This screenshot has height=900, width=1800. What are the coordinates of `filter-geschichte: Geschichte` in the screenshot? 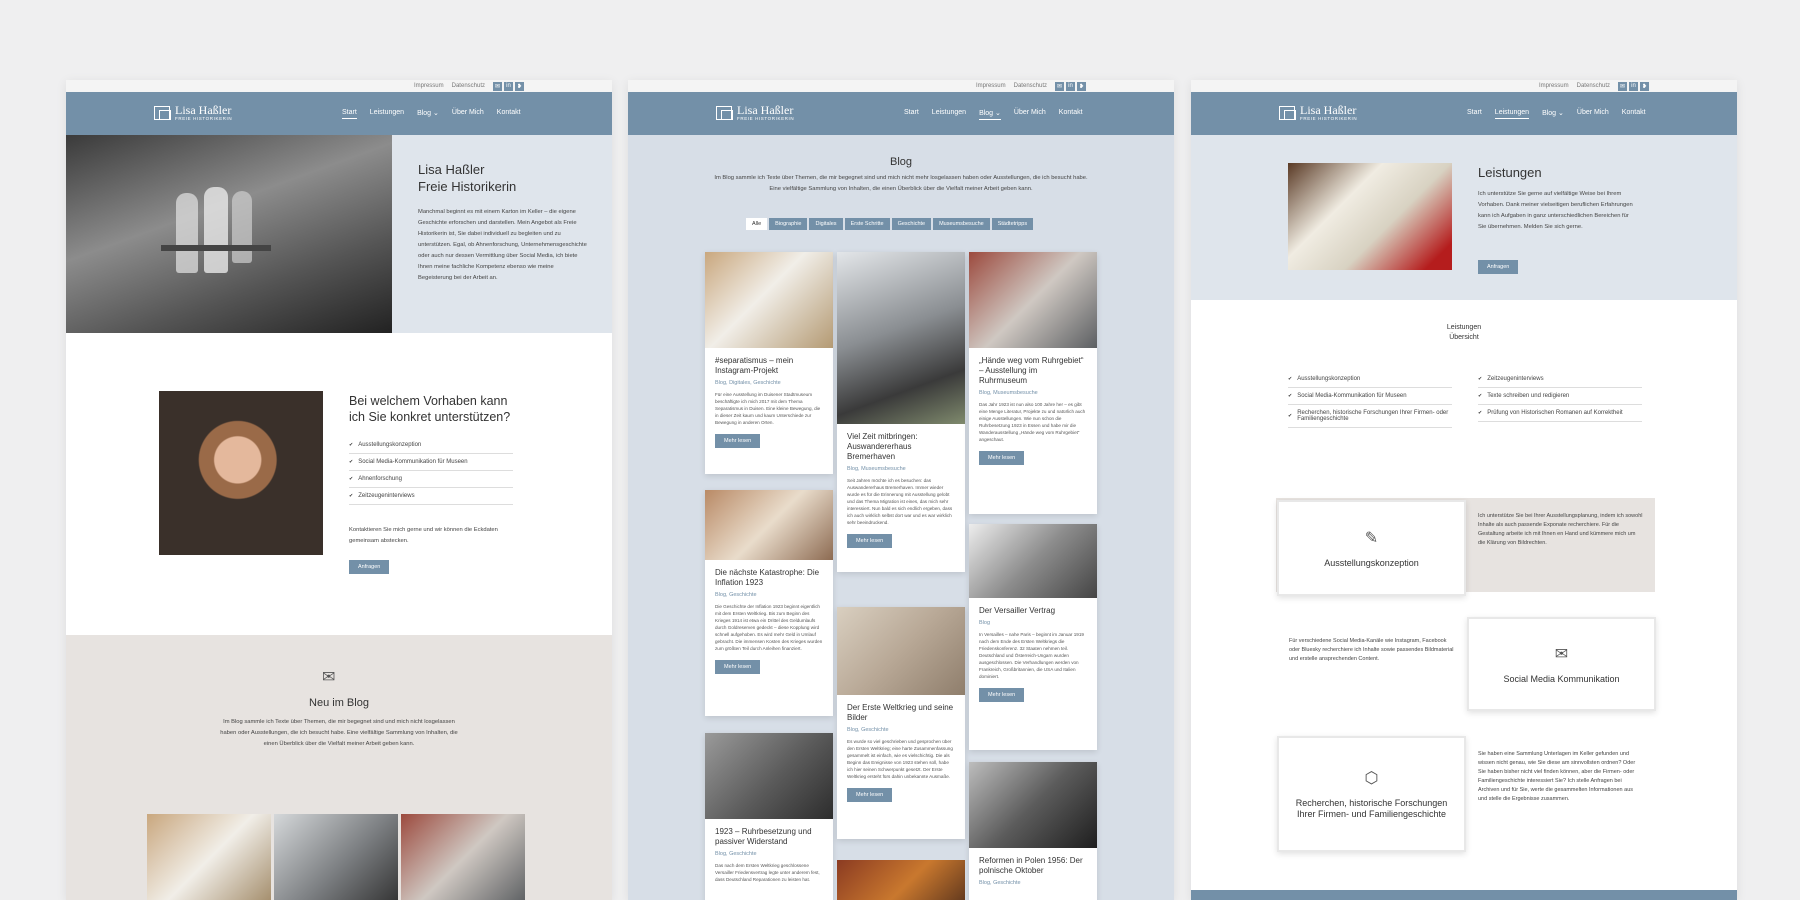 It's located at (911, 224).